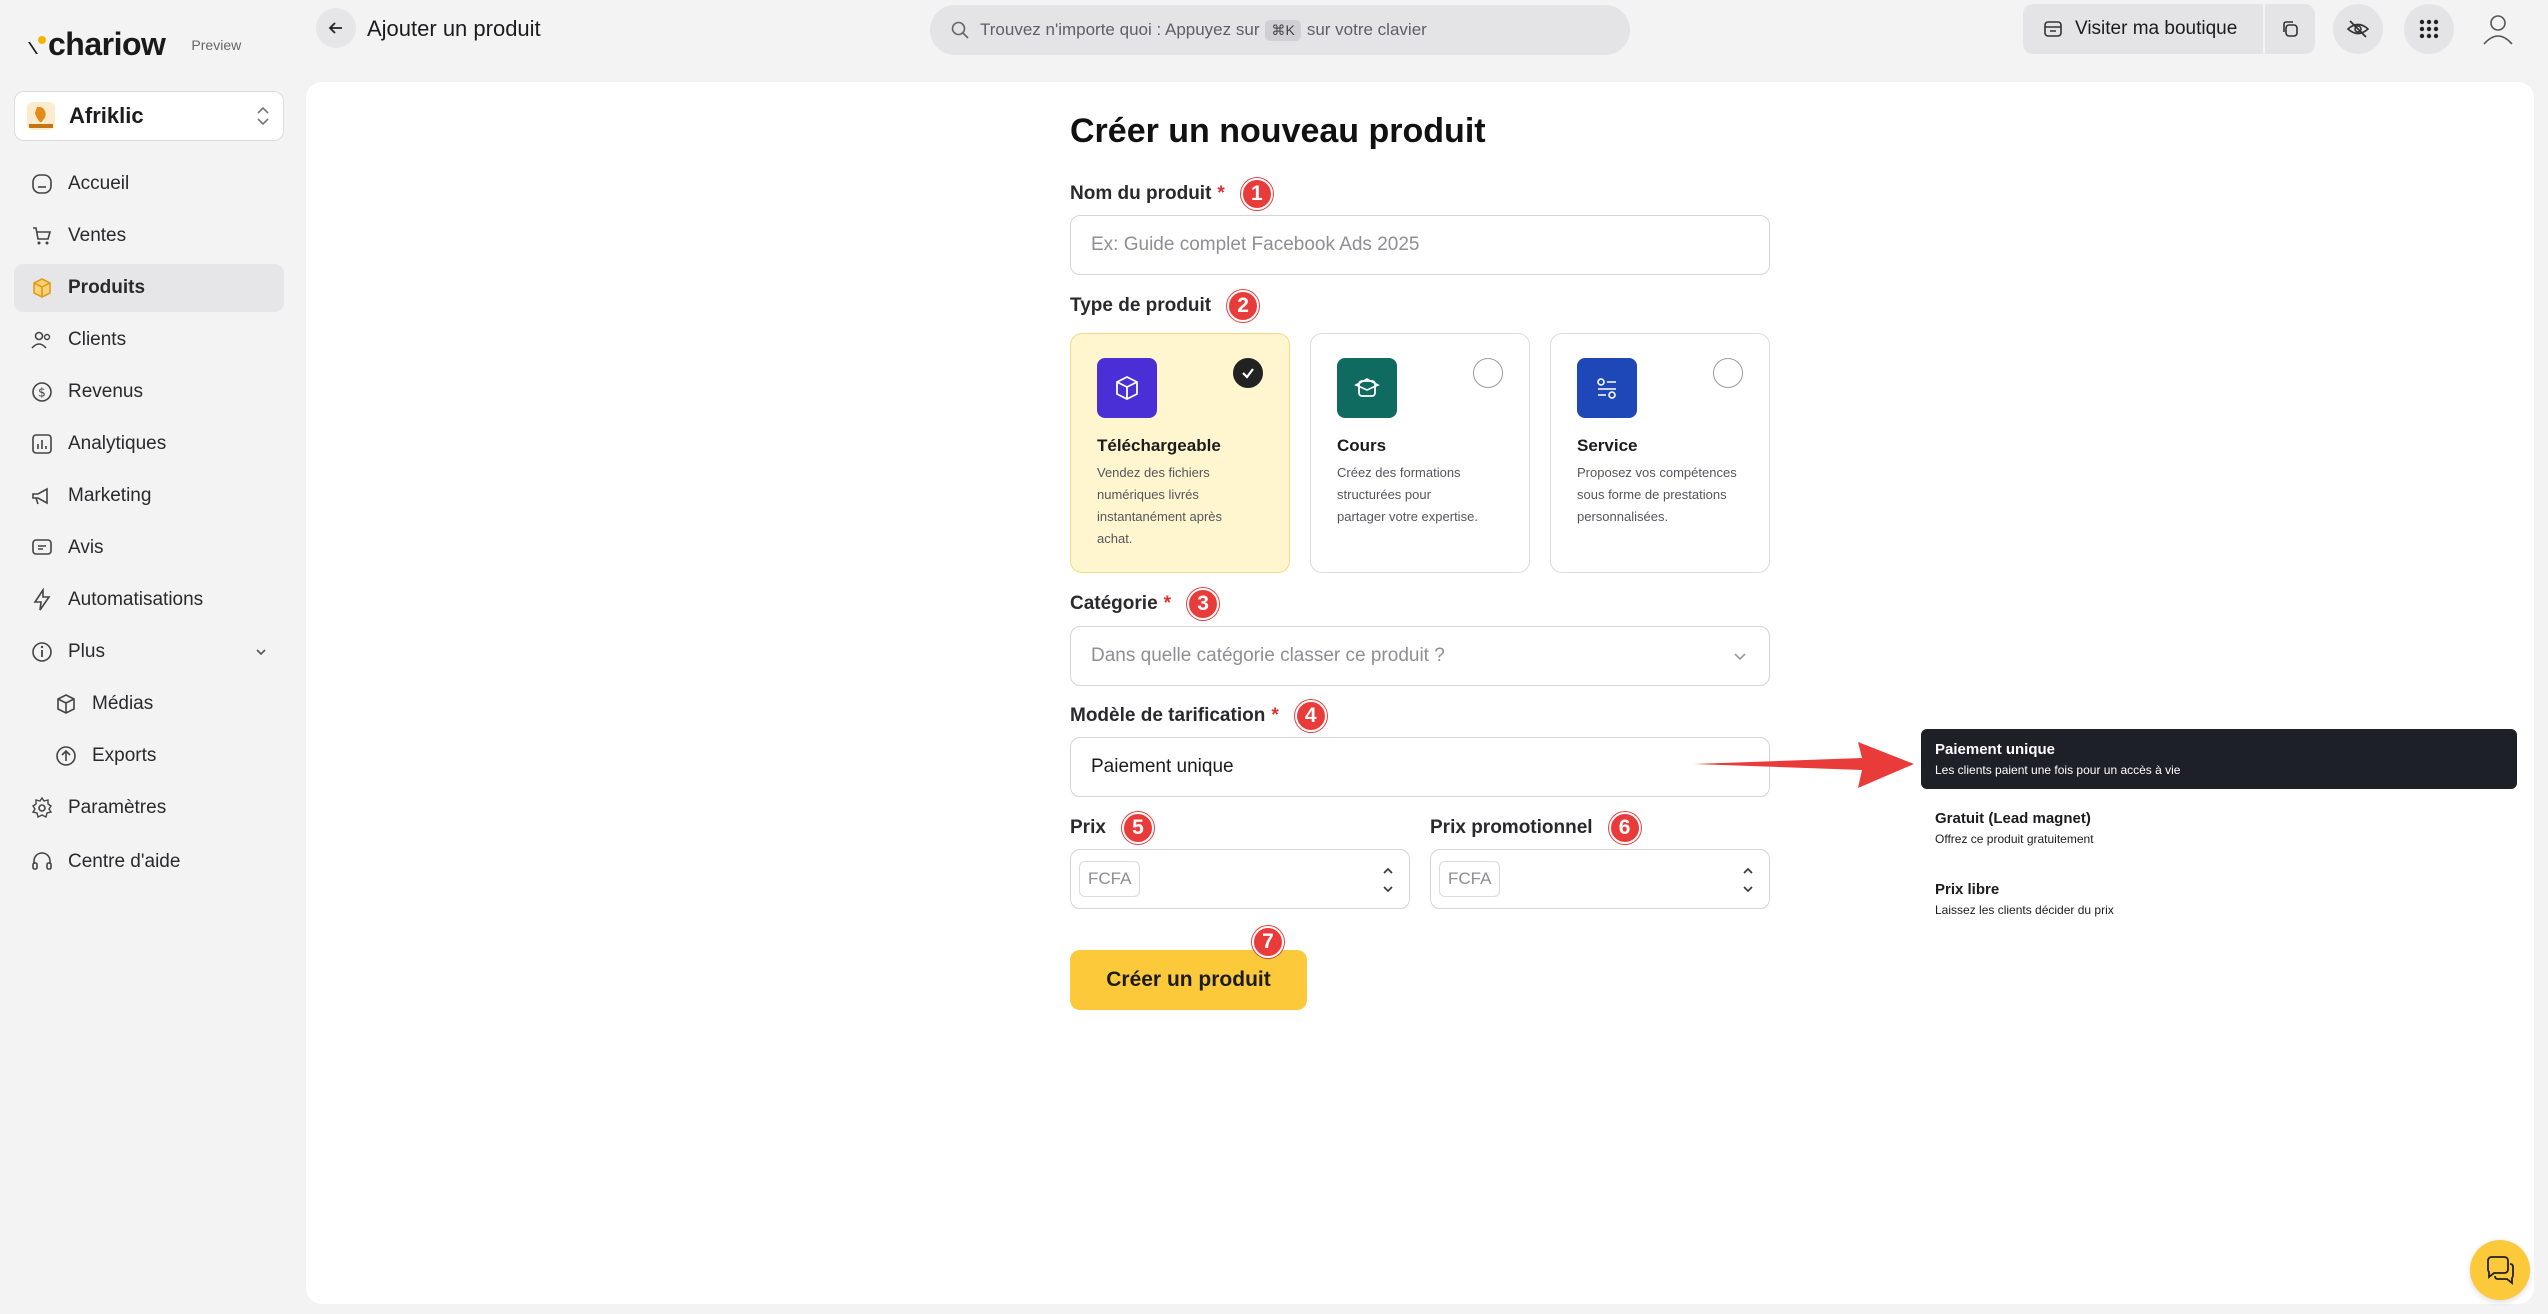  What do you see at coordinates (2156, 28) in the screenshot?
I see `visit-shop-label: Visiter ma boutique` at bounding box center [2156, 28].